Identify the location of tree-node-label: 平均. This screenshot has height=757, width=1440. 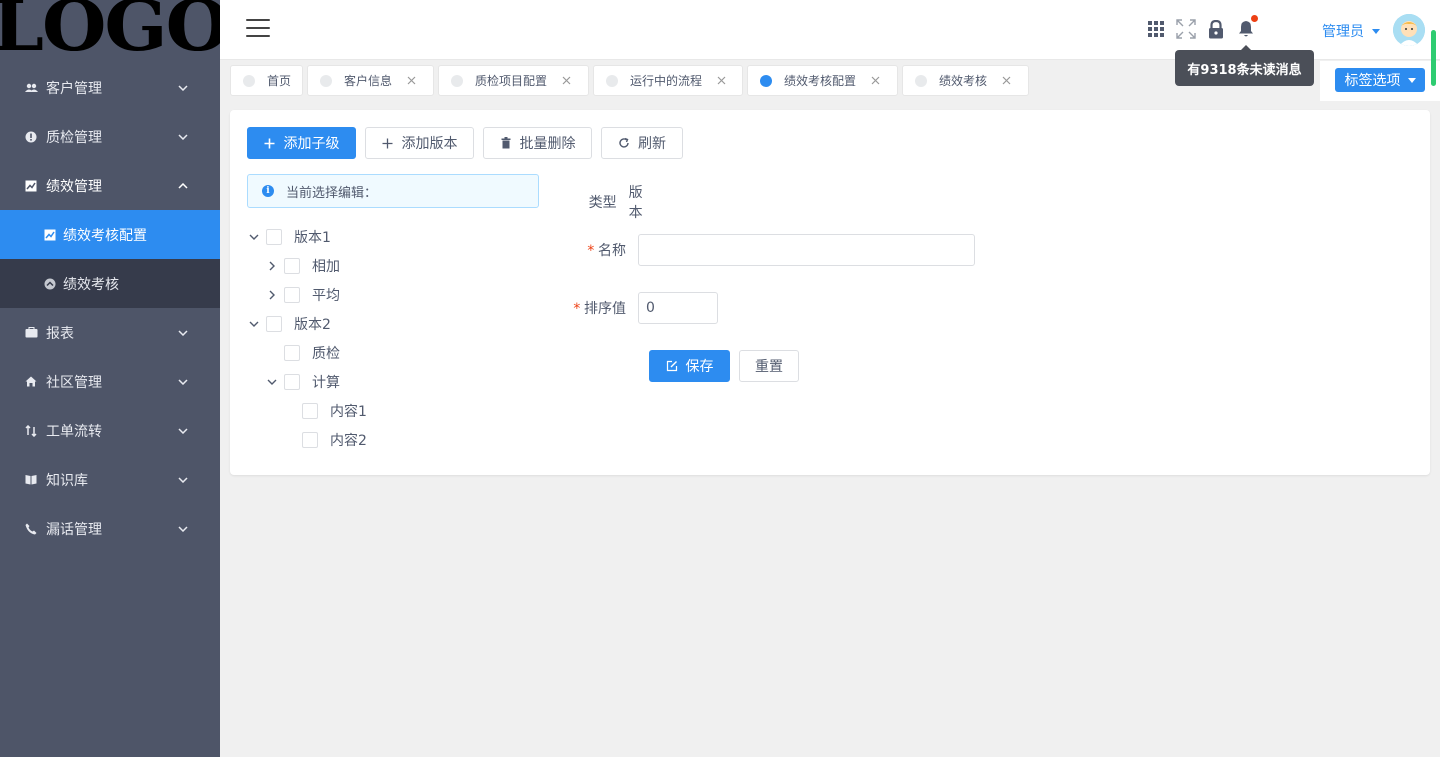
(326, 295).